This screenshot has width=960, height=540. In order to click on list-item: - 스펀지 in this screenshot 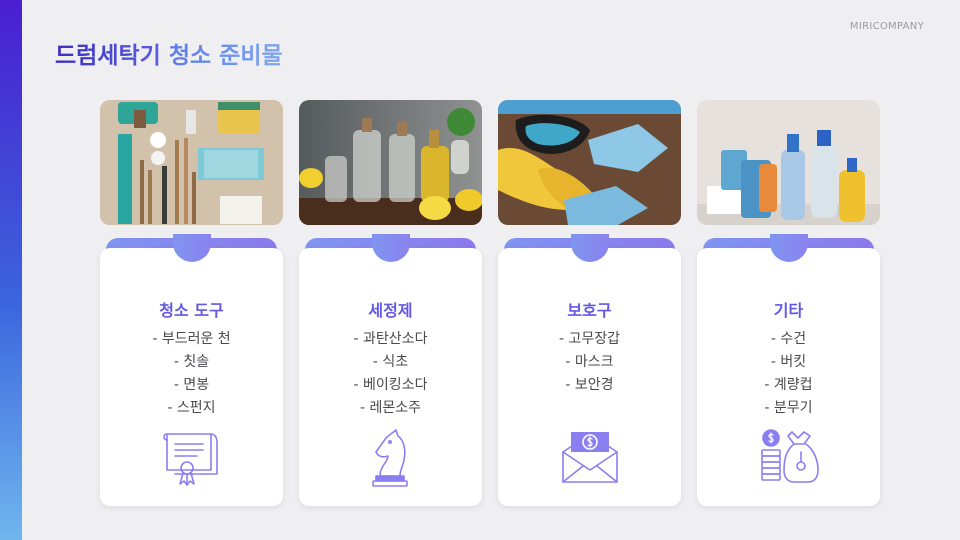, I will do `click(191, 408)`.